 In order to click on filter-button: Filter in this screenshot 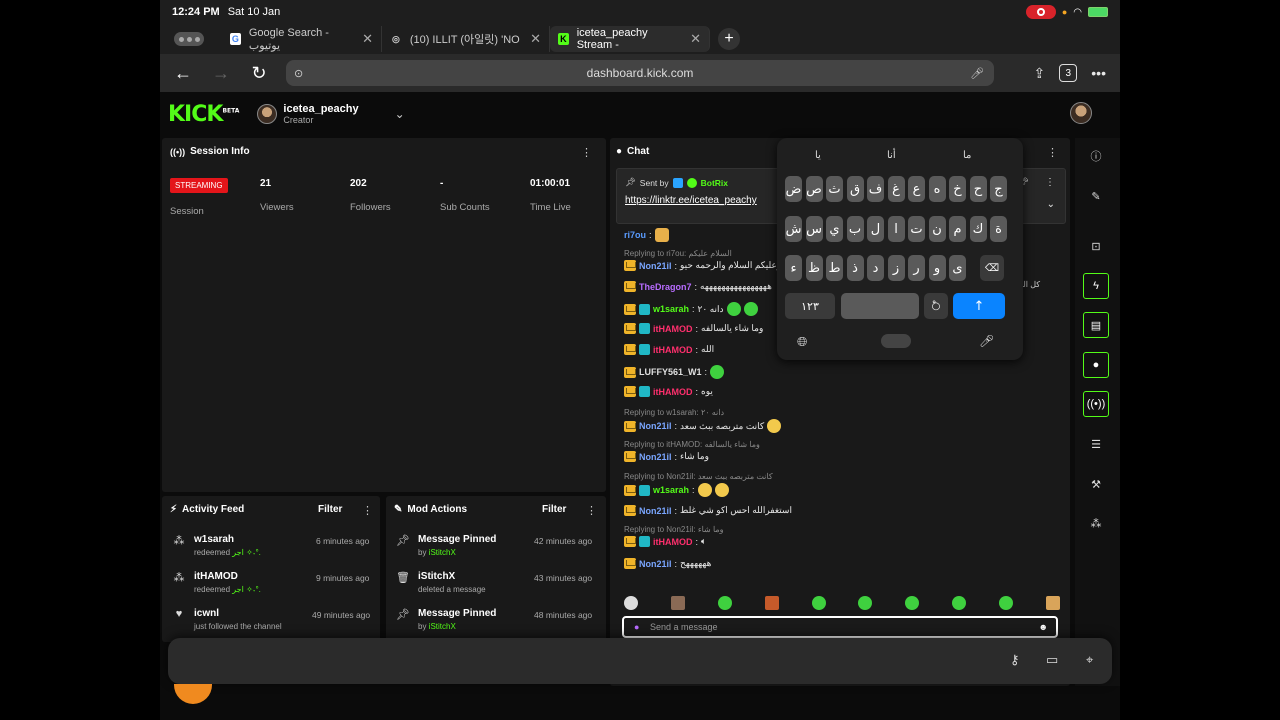, I will do `click(554, 509)`.